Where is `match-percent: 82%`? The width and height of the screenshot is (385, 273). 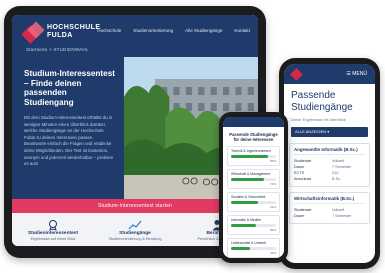
match-percent: 82% is located at coordinates (272, 161).